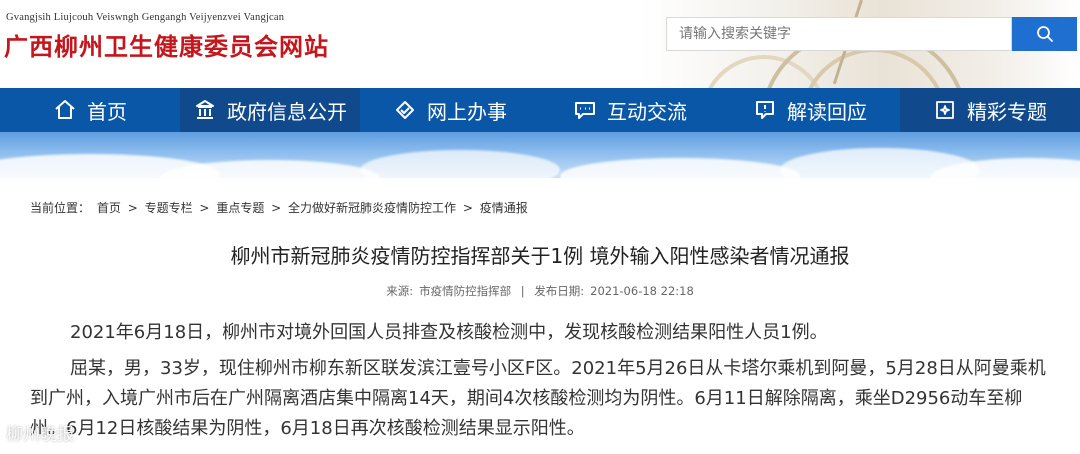  Describe the element at coordinates (405, 110) in the screenshot. I see `handshake-icon` at that location.